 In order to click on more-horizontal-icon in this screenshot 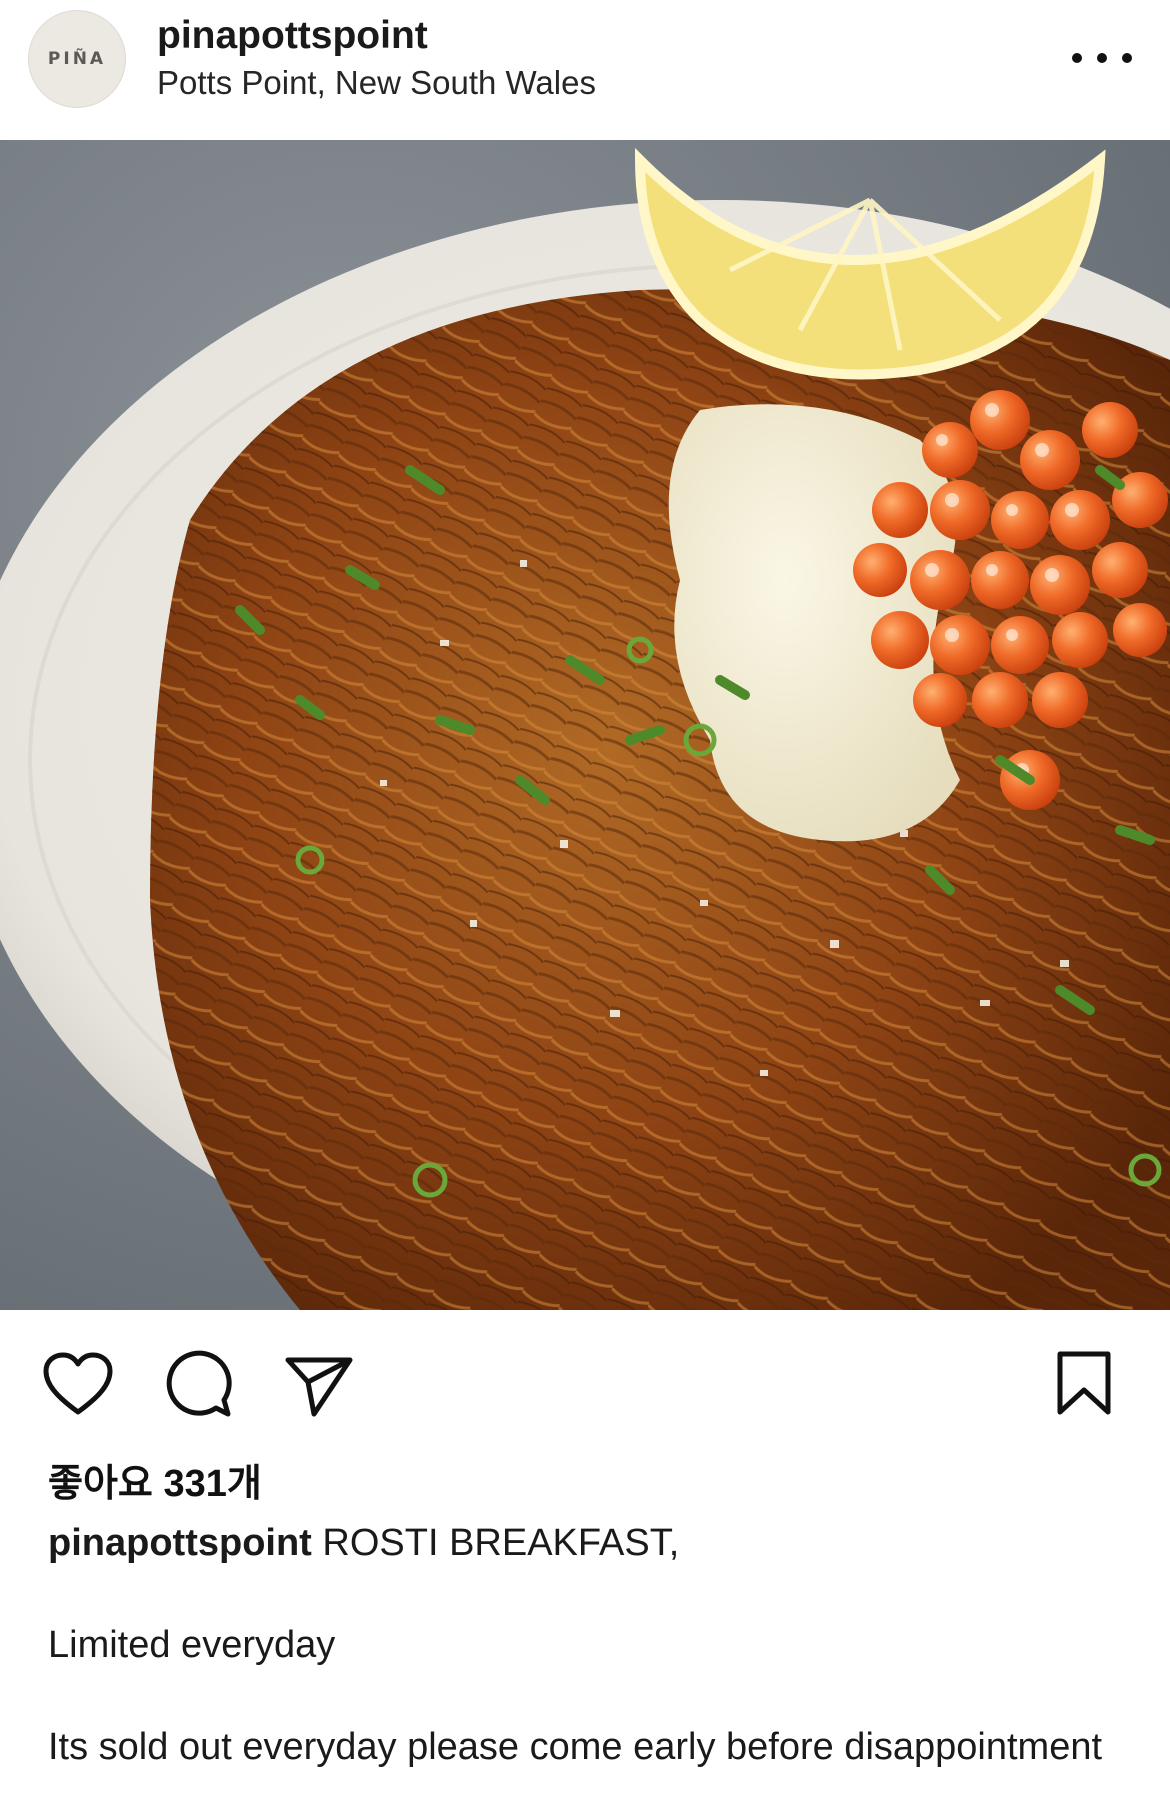, I will do `click(1102, 58)`.